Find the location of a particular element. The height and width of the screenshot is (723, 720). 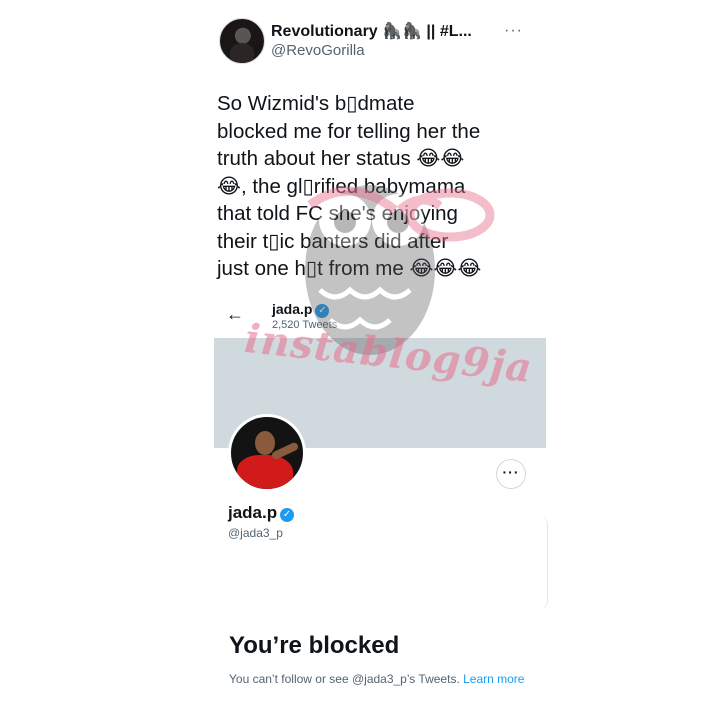

learn-more-link: Learn more is located at coordinates (493, 679).